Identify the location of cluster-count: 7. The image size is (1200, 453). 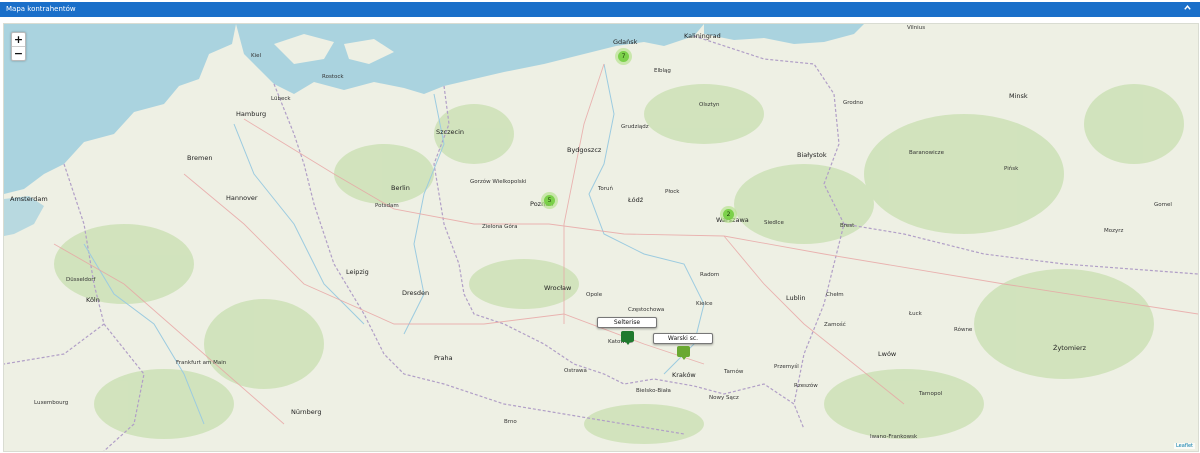
(623, 56).